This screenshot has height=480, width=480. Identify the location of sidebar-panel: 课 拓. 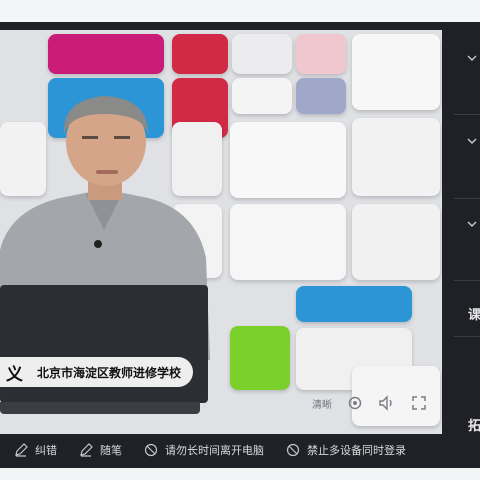
(464, 245).